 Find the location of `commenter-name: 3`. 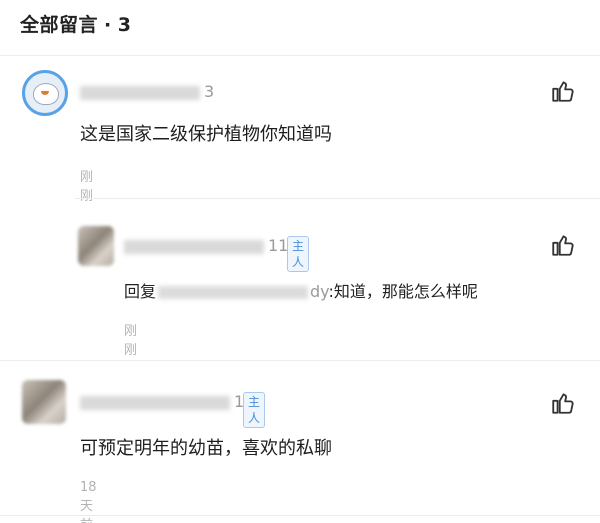

commenter-name: 3 is located at coordinates (147, 91).